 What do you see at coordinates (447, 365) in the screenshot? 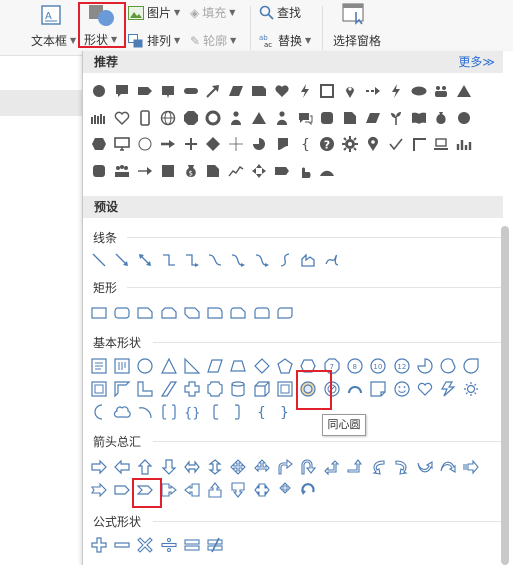
I see `b-chord-shape-icon` at bounding box center [447, 365].